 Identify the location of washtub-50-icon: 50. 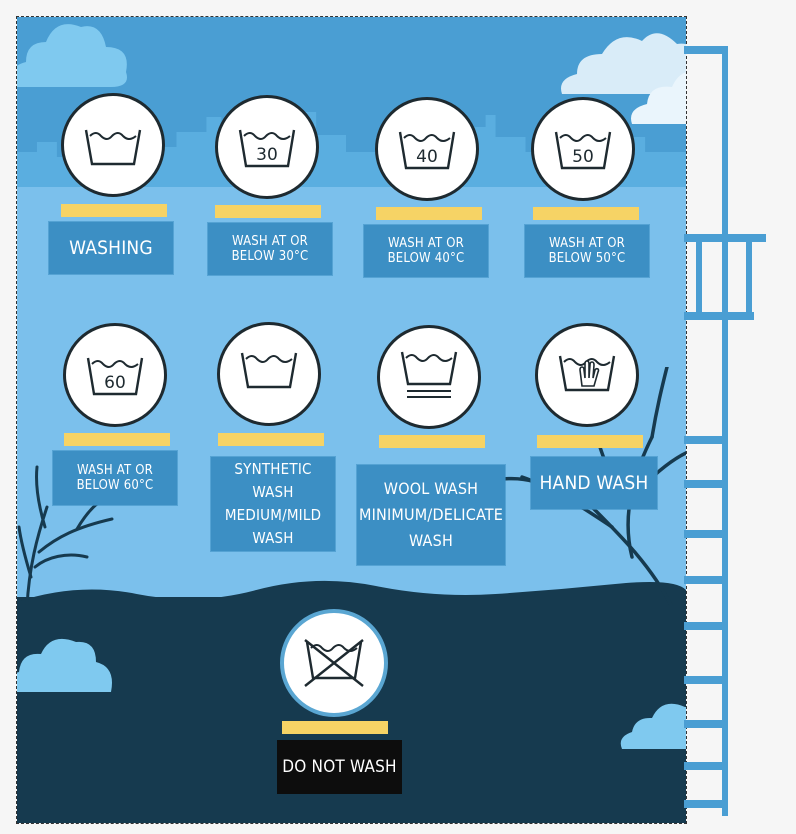
(583, 150).